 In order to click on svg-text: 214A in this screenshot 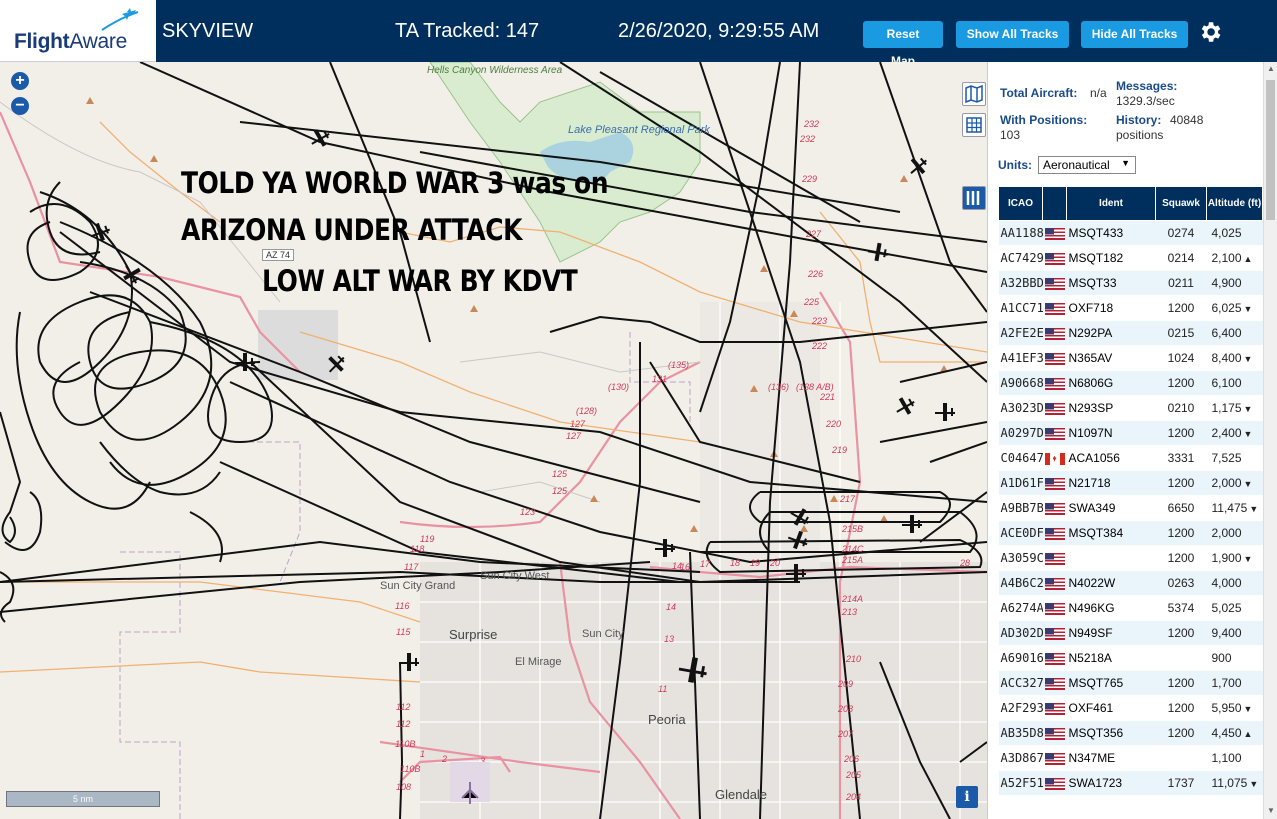, I will do `click(852, 599)`.